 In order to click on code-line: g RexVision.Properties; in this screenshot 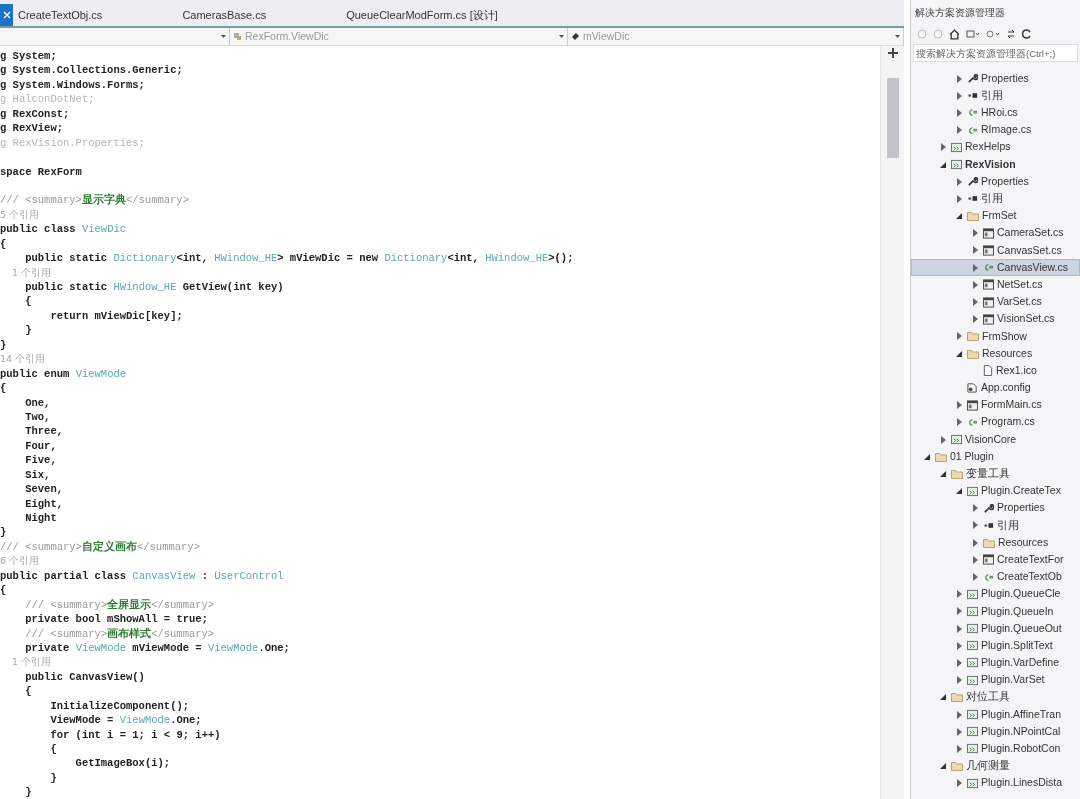, I will do `click(72, 143)`.